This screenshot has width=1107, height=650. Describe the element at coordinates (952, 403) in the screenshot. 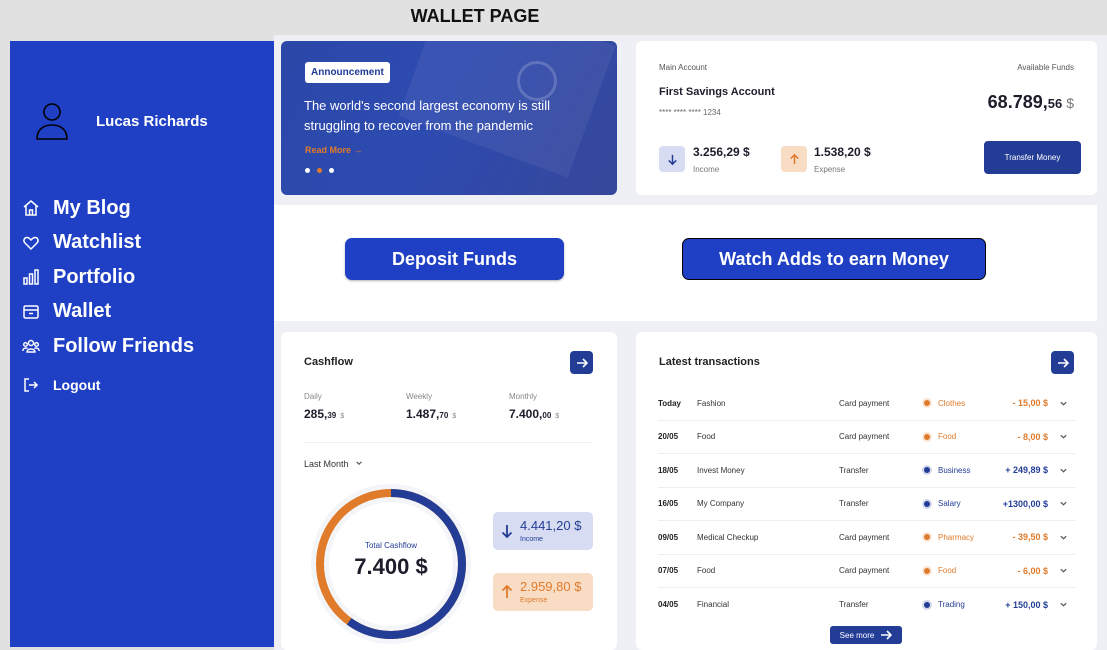

I see `transaction-category: Clothes` at that location.